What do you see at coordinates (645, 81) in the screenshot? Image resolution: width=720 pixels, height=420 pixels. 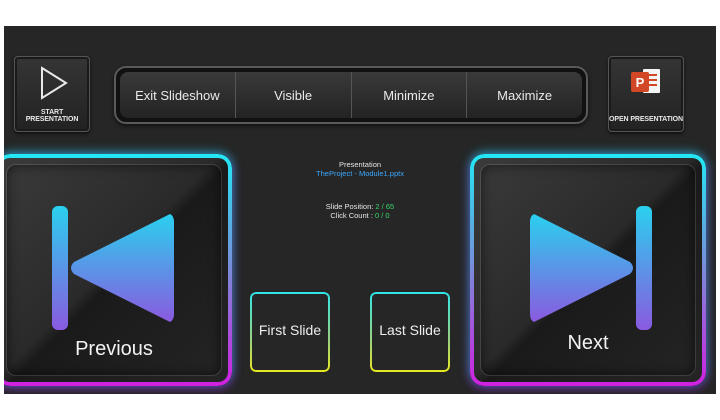 I see `powerpoint-icon: P` at bounding box center [645, 81].